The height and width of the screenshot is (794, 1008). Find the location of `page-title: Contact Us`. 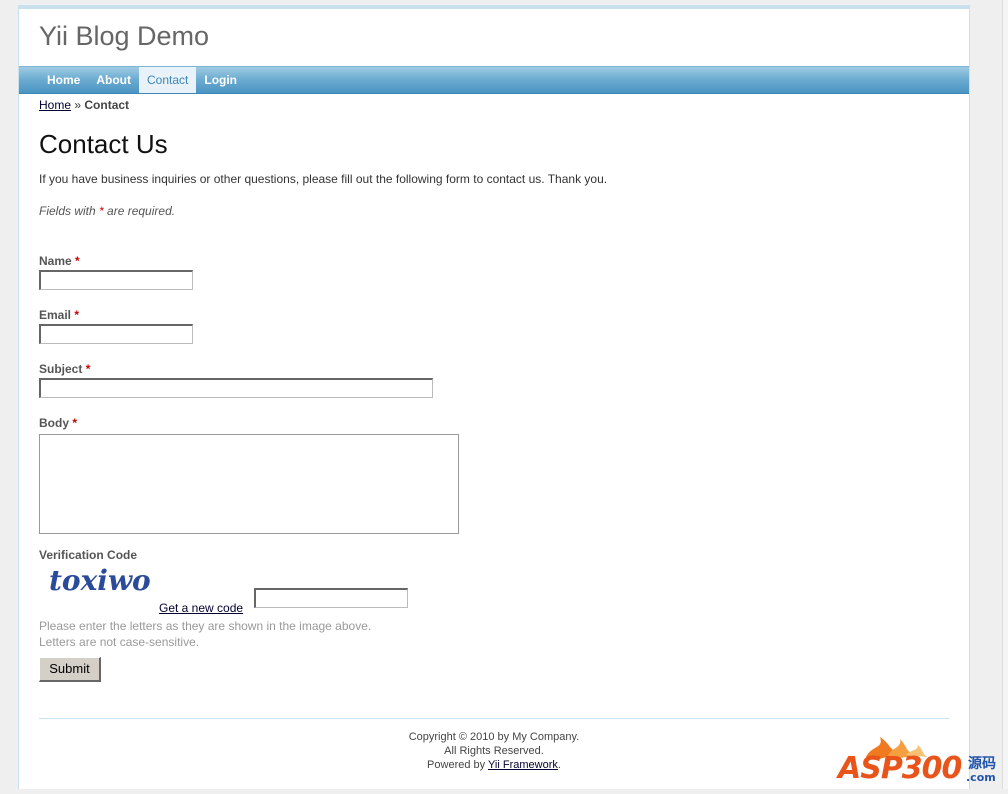

page-title: Contact Us is located at coordinates (103, 144).